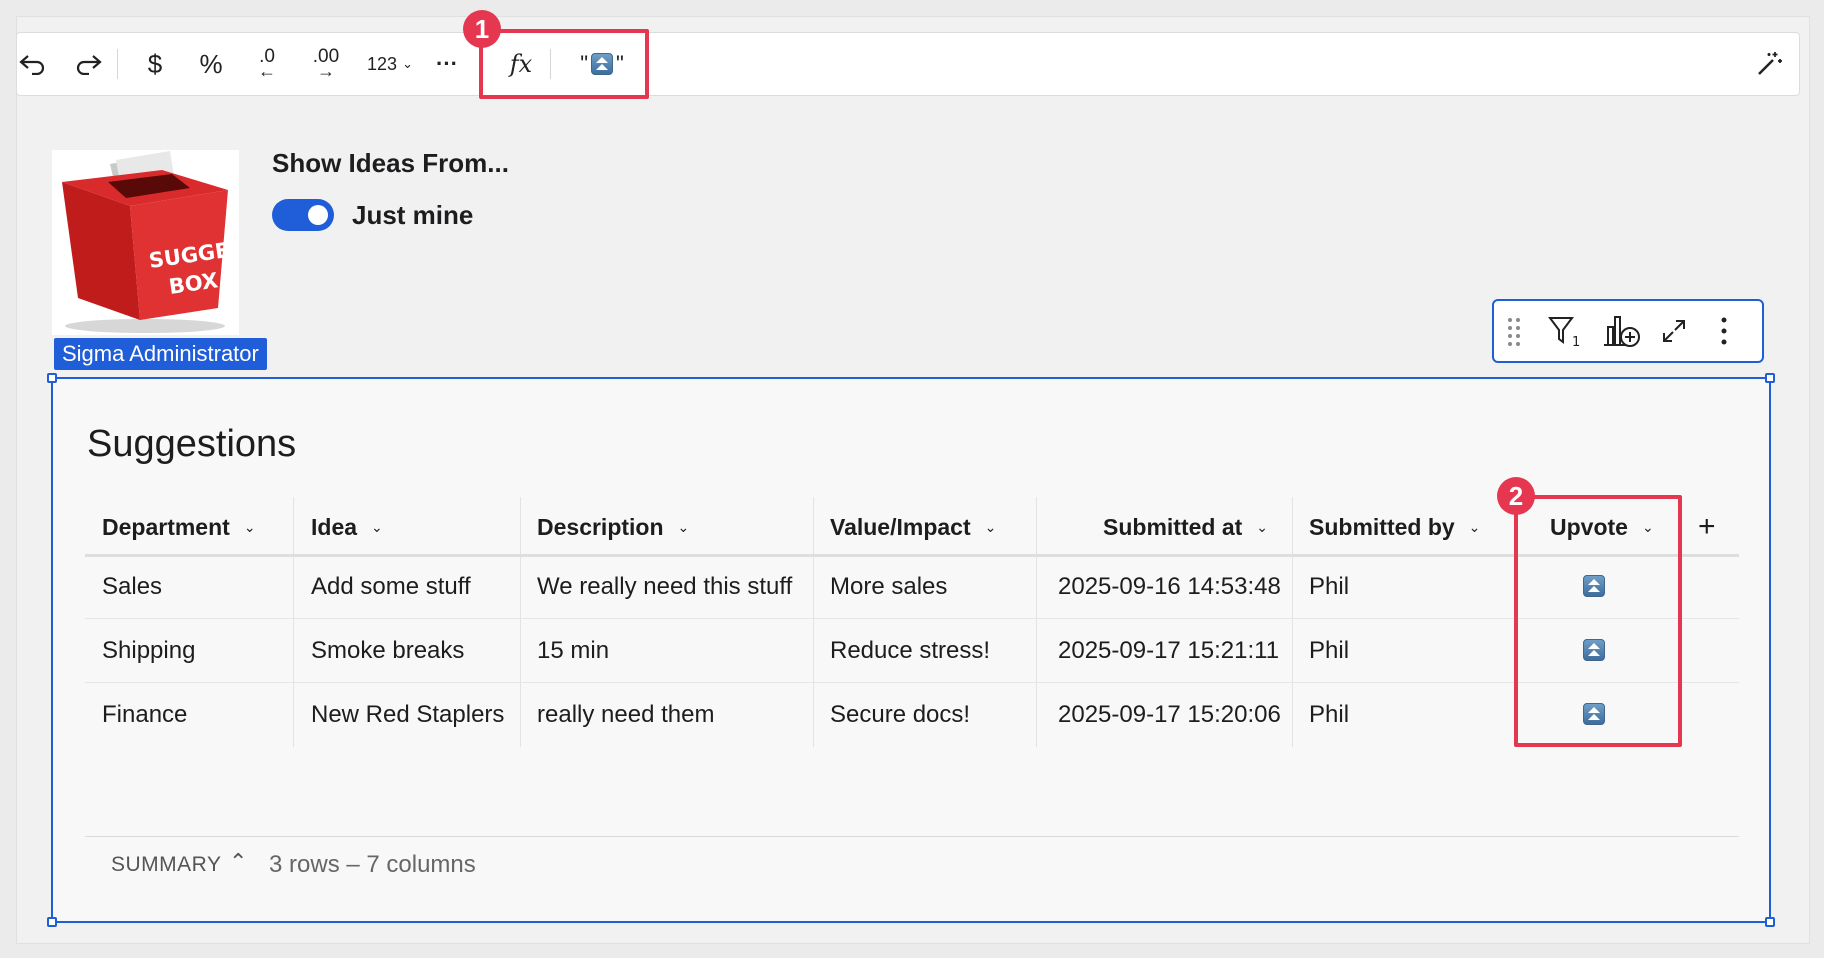 The width and height of the screenshot is (1824, 958). I want to click on just-mine-toggle, so click(303, 215).